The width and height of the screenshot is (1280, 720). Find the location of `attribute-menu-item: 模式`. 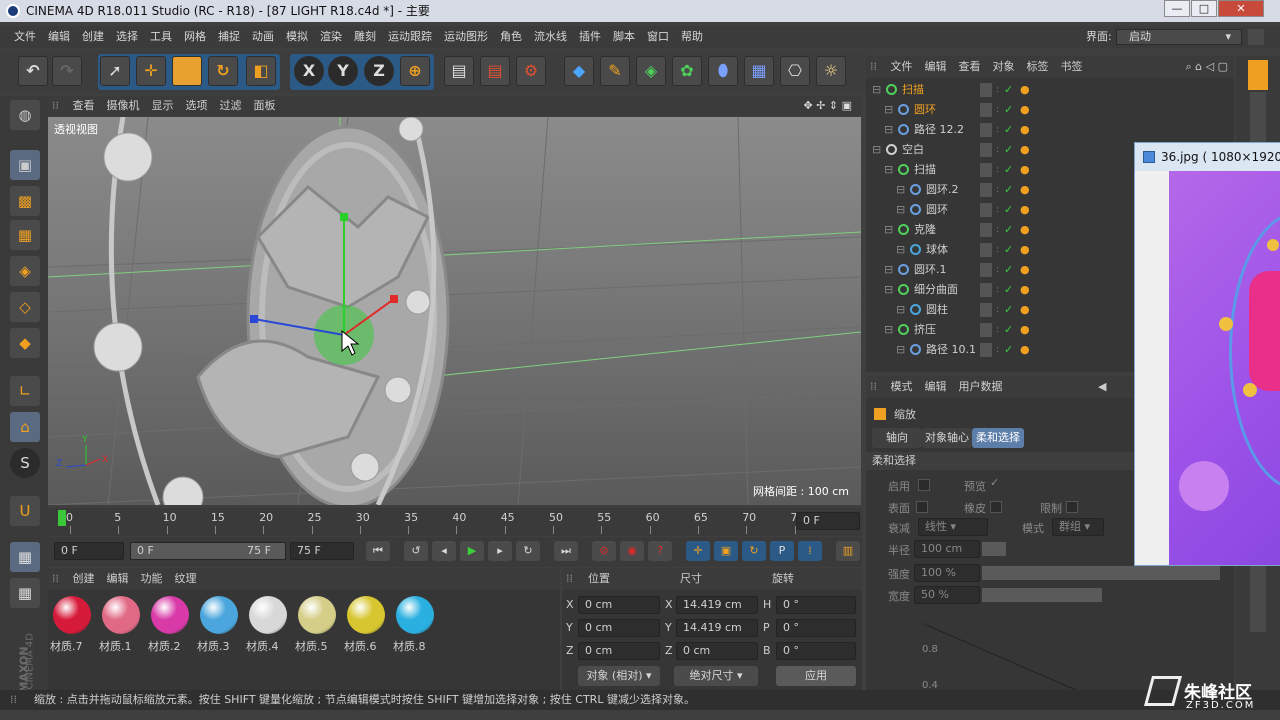

attribute-menu-item: 模式 is located at coordinates (902, 386).